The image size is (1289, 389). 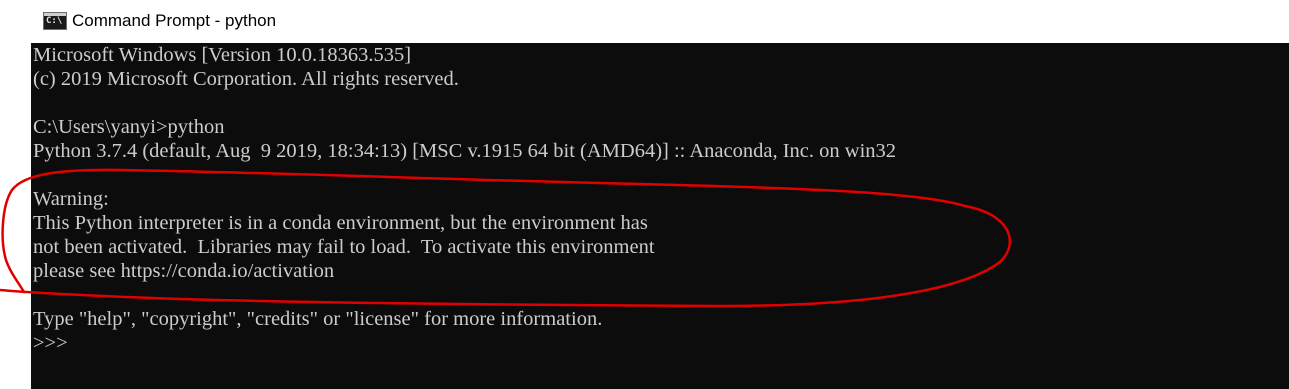 What do you see at coordinates (174, 20) in the screenshot?
I see `window-title: Command Prompt - python` at bounding box center [174, 20].